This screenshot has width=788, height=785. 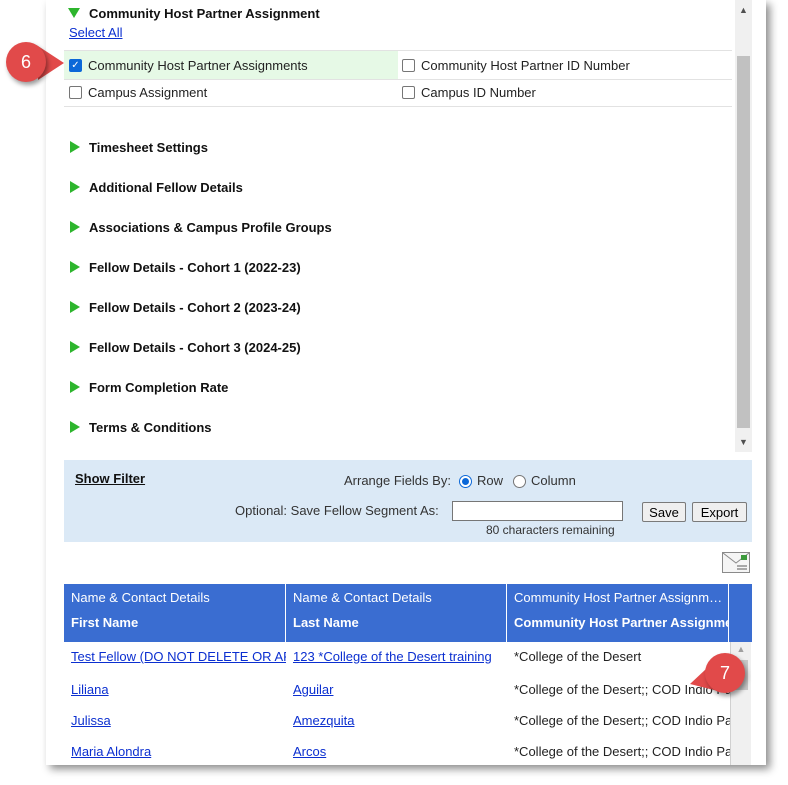 What do you see at coordinates (664, 512) in the screenshot?
I see `save-button: Save` at bounding box center [664, 512].